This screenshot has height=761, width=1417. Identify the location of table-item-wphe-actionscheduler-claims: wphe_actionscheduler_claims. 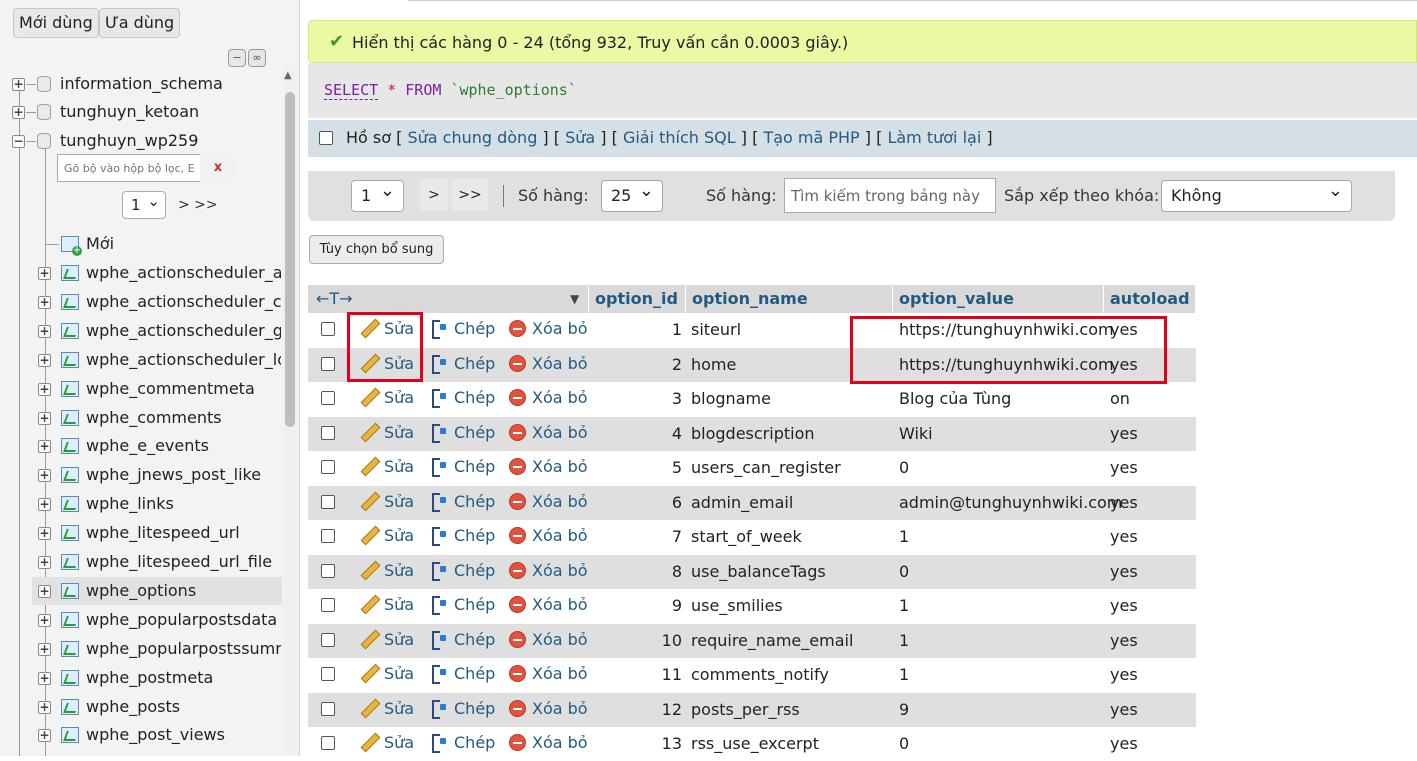
(183, 301).